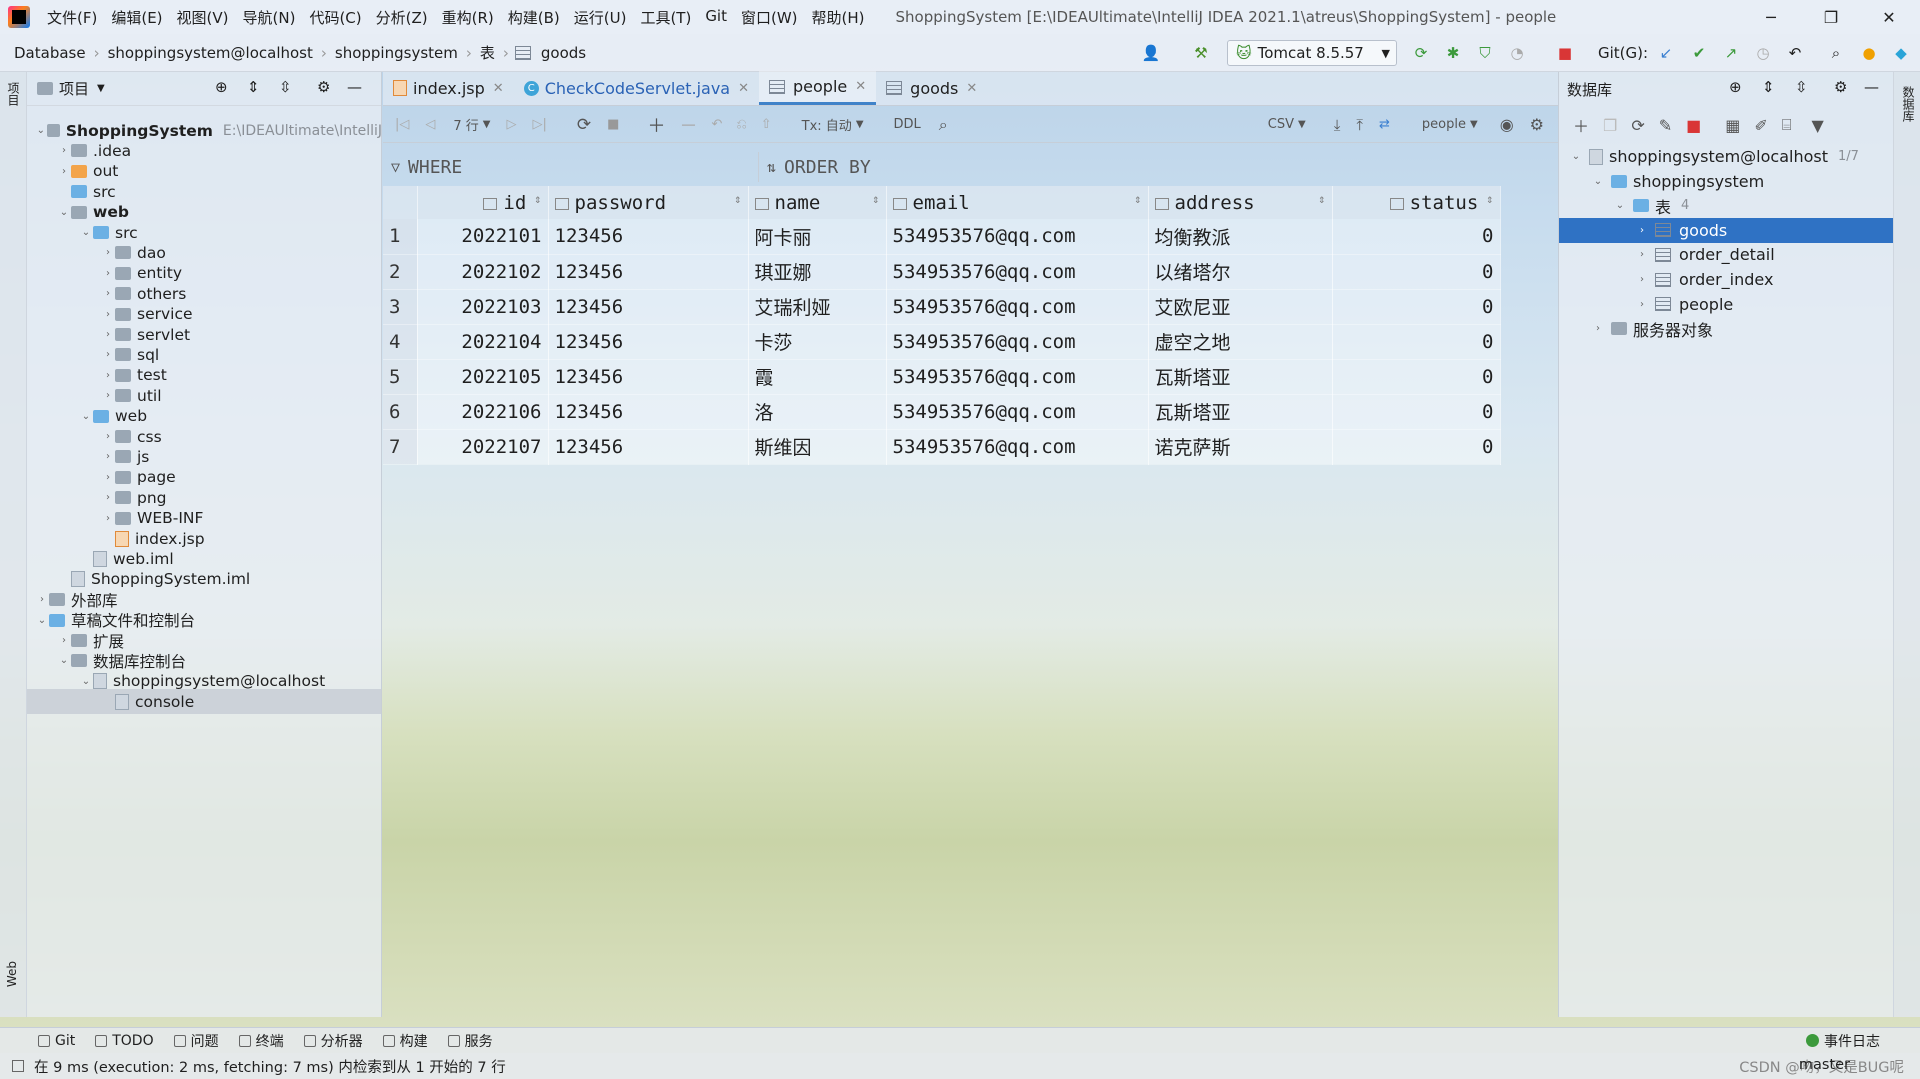 The width and height of the screenshot is (1920, 1079). Describe the element at coordinates (827, 124) in the screenshot. I see `tx-mode-select: Tx: 自动` at that location.